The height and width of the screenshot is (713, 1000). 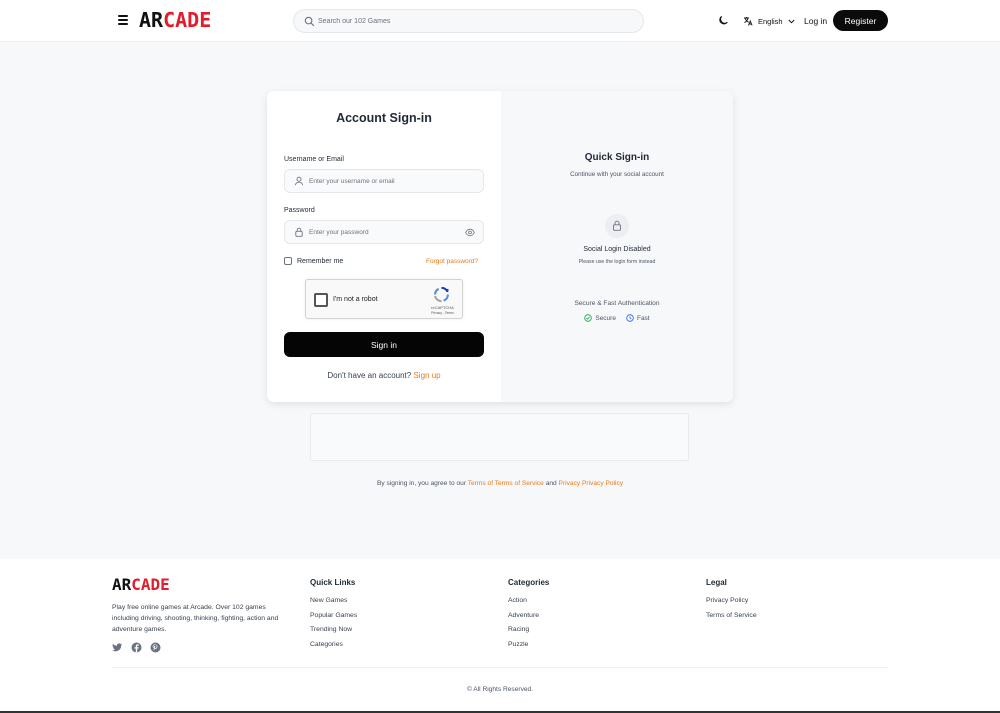 I want to click on recaptcha-label: I'm not a robot, so click(x=355, y=299).